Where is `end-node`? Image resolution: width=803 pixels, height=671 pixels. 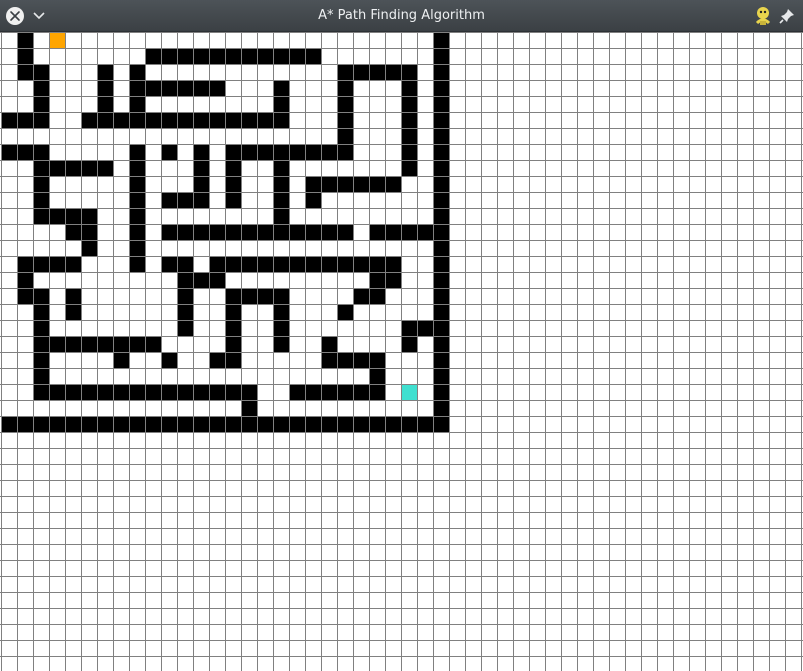 end-node is located at coordinates (409, 392).